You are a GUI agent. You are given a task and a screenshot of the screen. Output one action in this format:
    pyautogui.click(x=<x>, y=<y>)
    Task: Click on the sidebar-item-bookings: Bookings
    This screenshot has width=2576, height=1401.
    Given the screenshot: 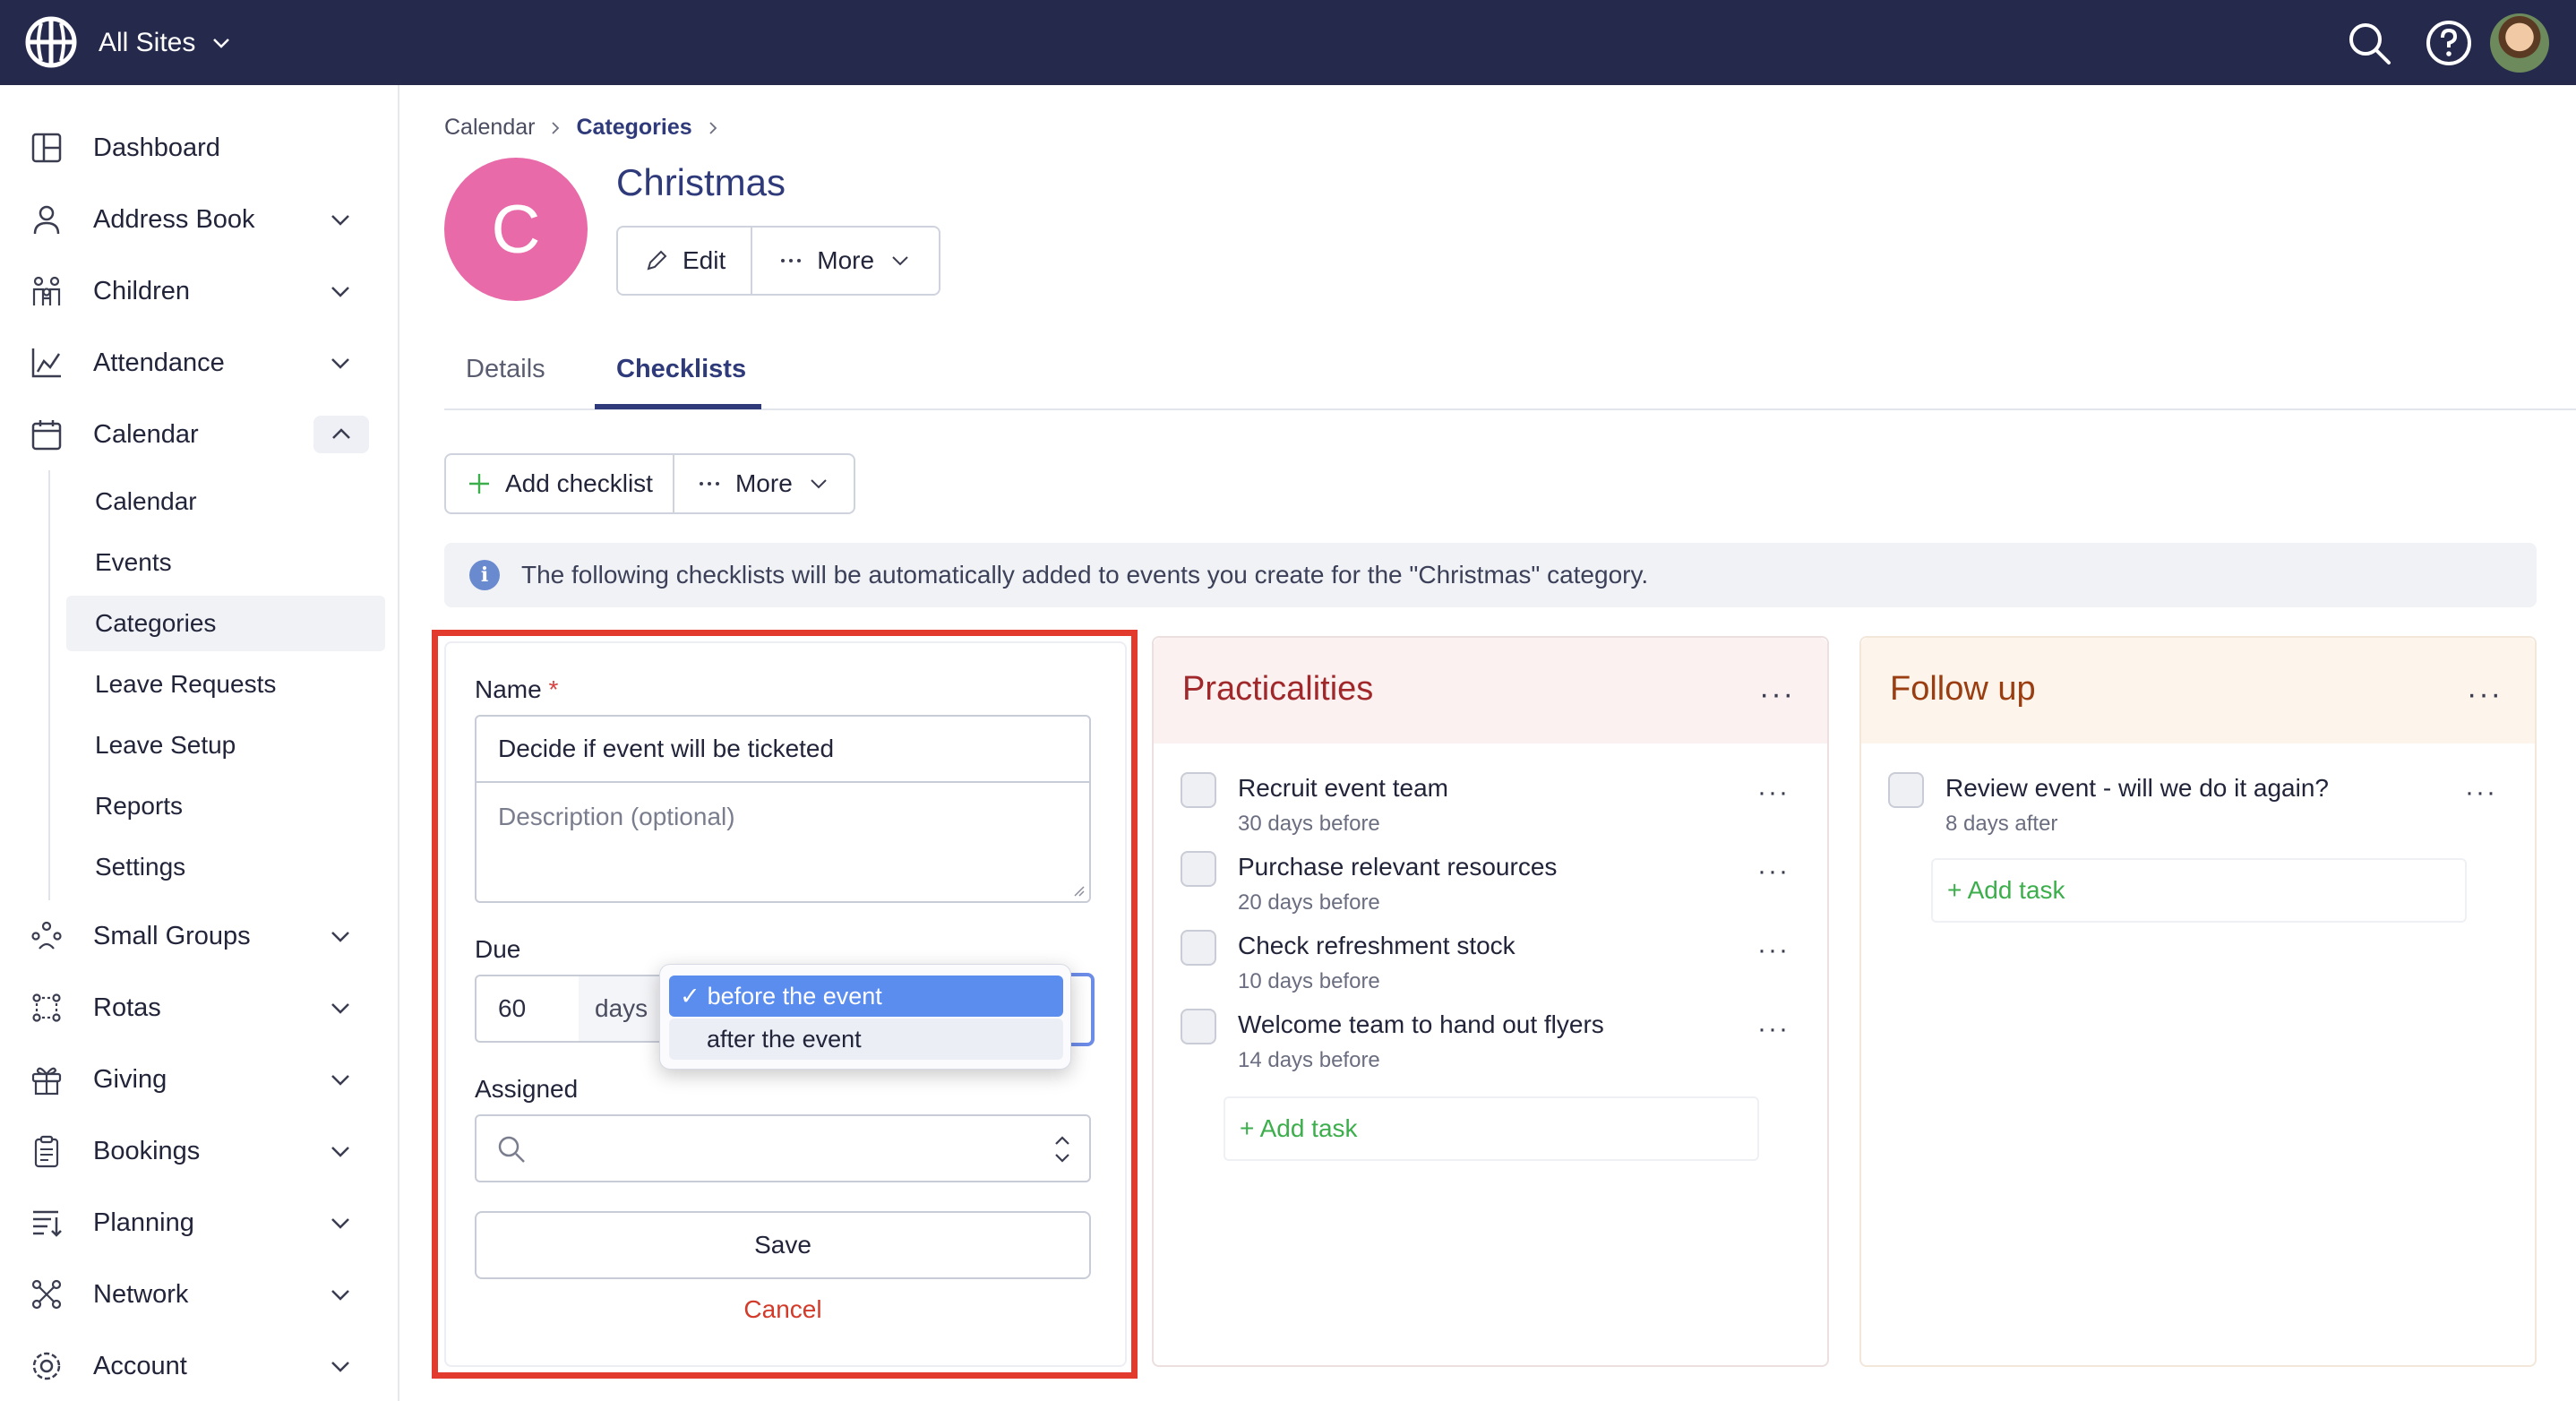 What is the action you would take?
    pyautogui.click(x=199, y=1151)
    